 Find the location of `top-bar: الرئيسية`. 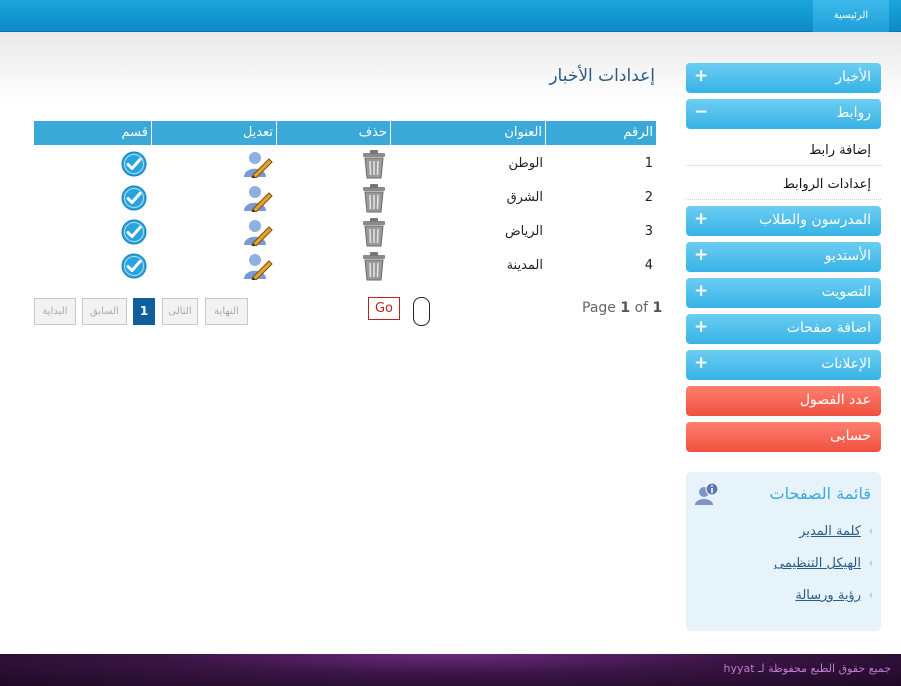

top-bar: الرئيسية is located at coordinates (450, 16).